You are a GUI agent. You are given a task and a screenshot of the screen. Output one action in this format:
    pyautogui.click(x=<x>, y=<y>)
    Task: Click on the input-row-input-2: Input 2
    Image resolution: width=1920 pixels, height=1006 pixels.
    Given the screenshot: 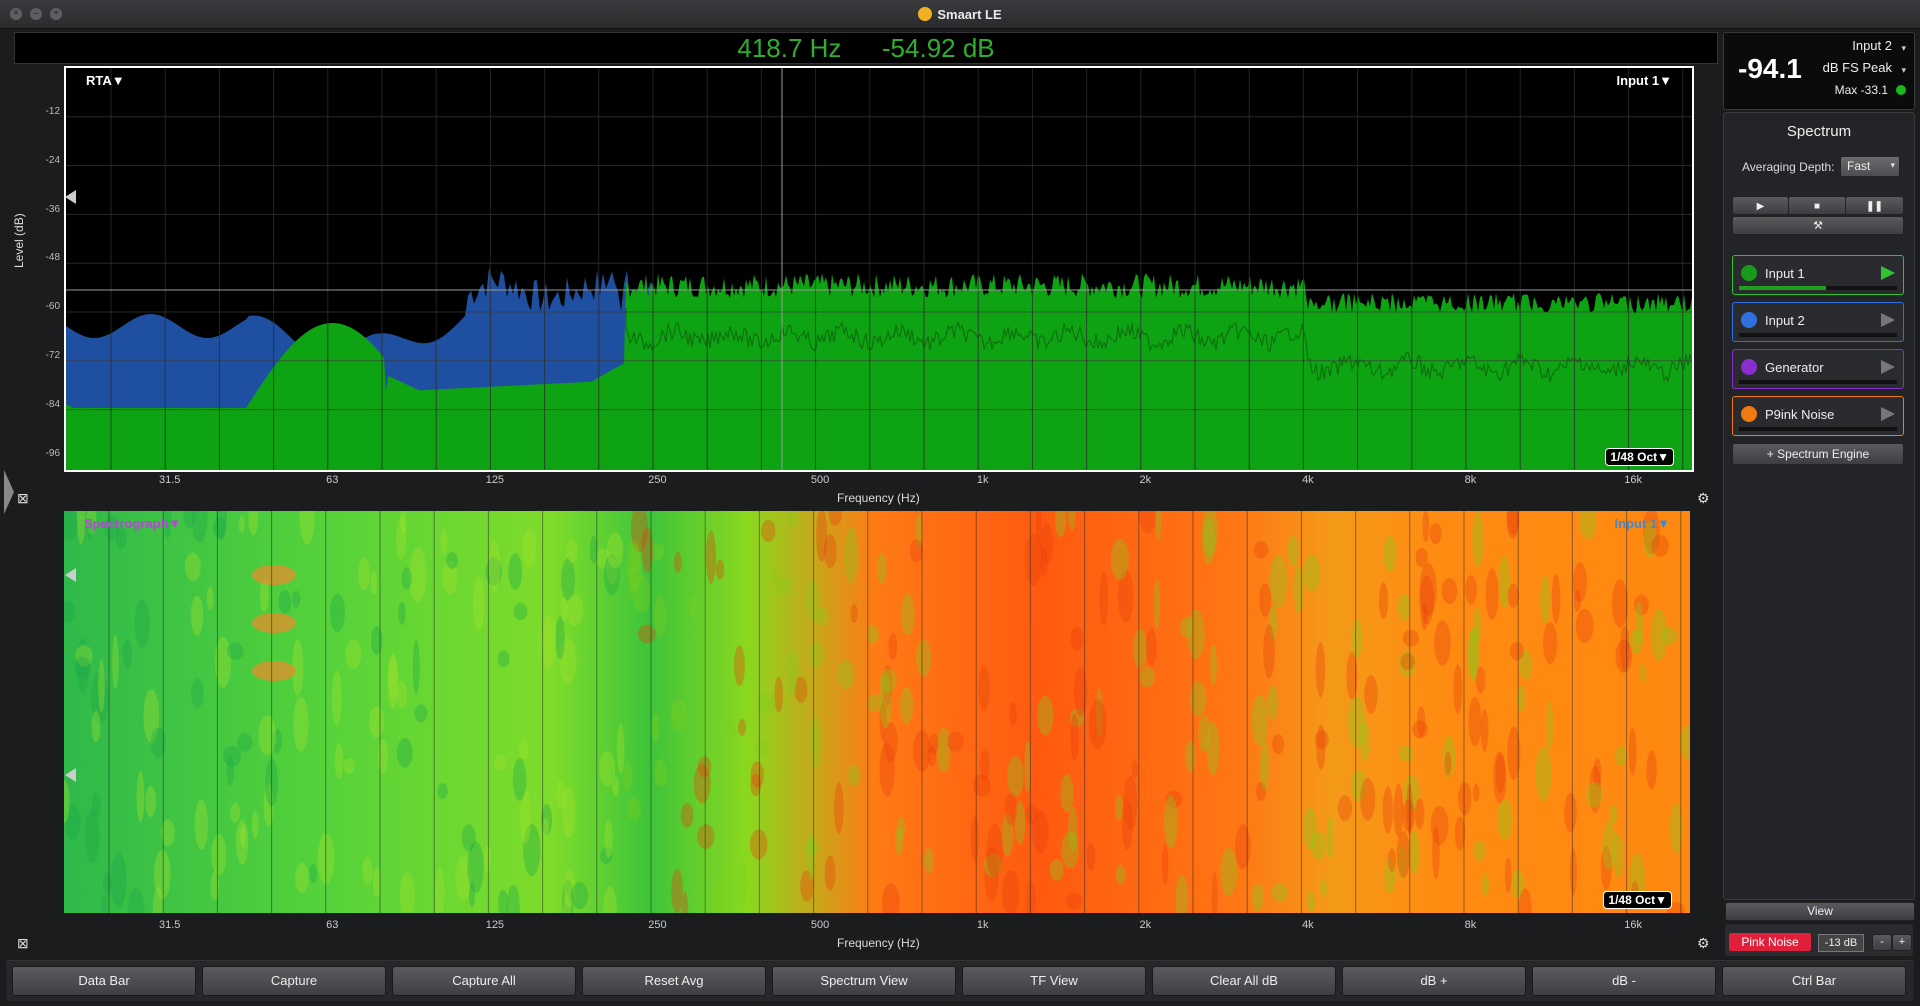 What is the action you would take?
    pyautogui.click(x=1818, y=322)
    